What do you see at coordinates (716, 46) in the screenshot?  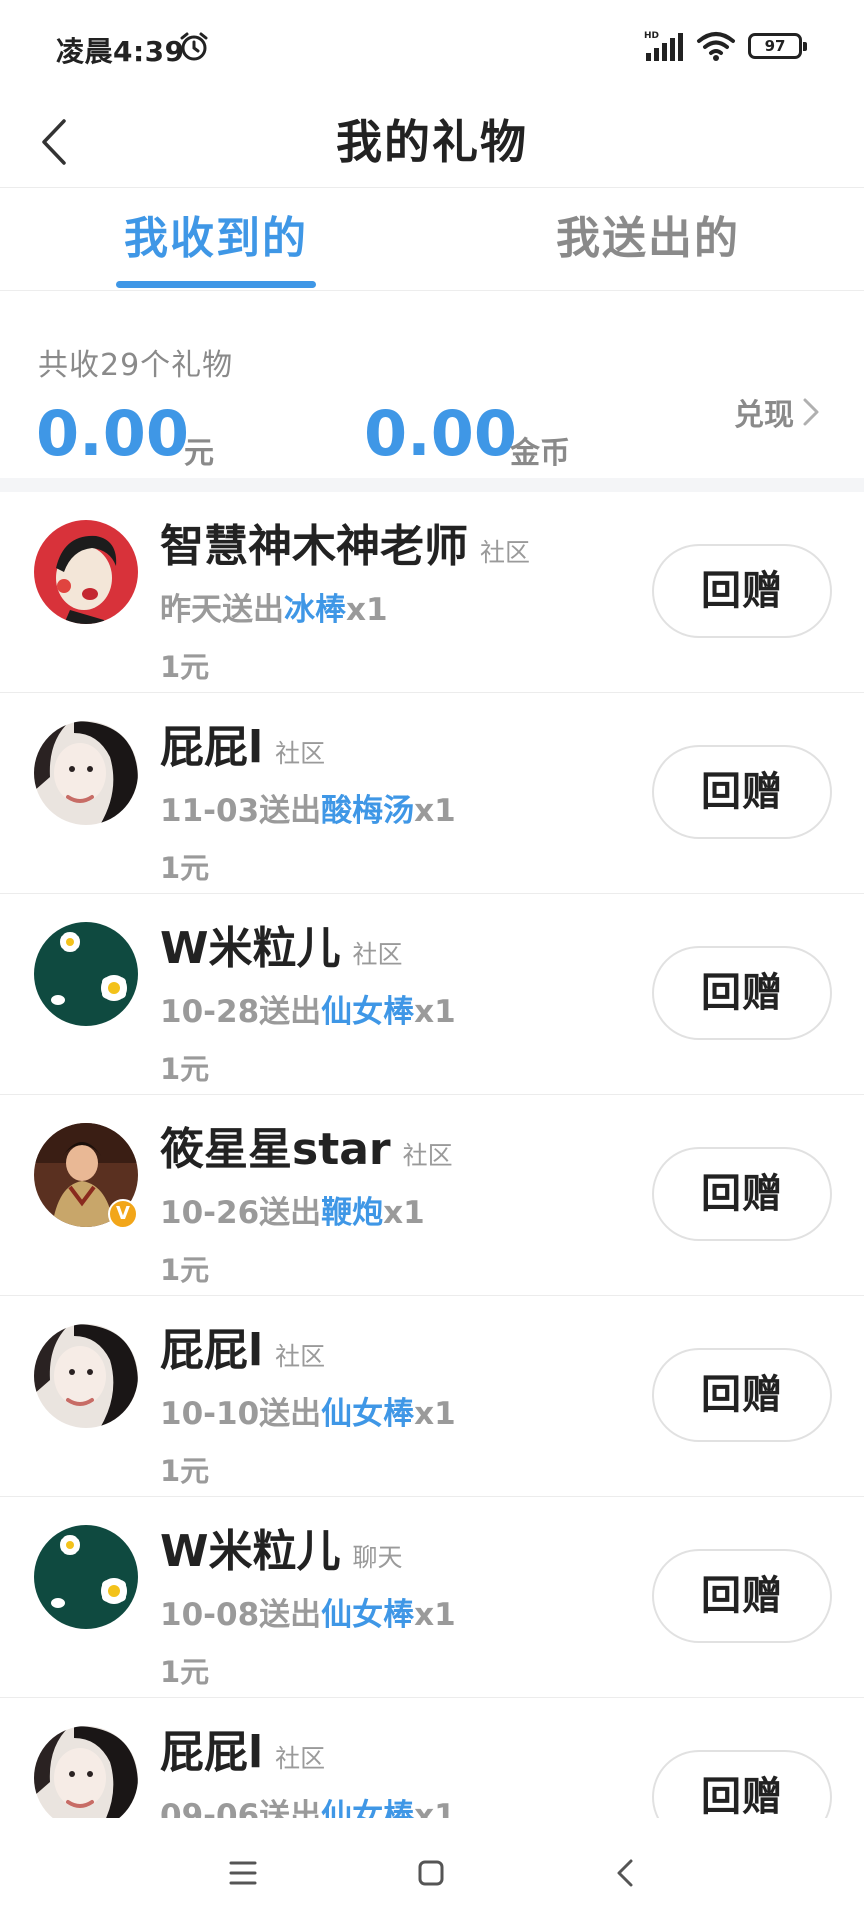 I see `wifi-icon` at bounding box center [716, 46].